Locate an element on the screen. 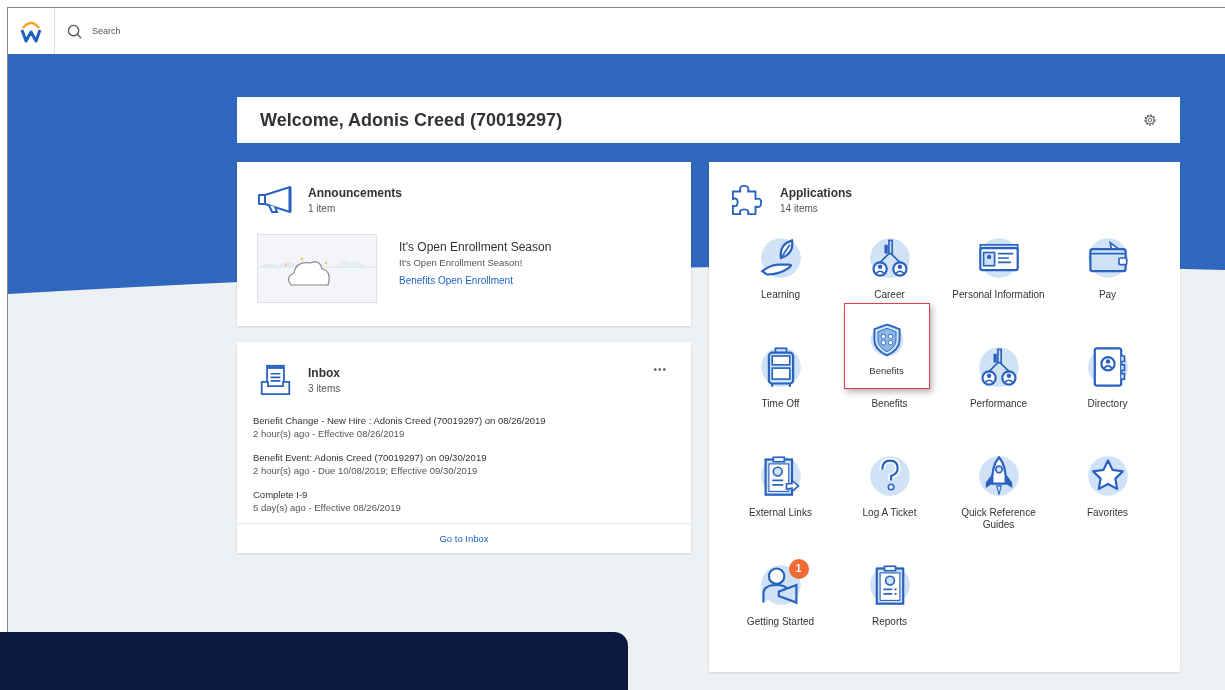 Image resolution: width=1225 pixels, height=690 pixels. app-link: Personal Information is located at coordinates (998, 295).